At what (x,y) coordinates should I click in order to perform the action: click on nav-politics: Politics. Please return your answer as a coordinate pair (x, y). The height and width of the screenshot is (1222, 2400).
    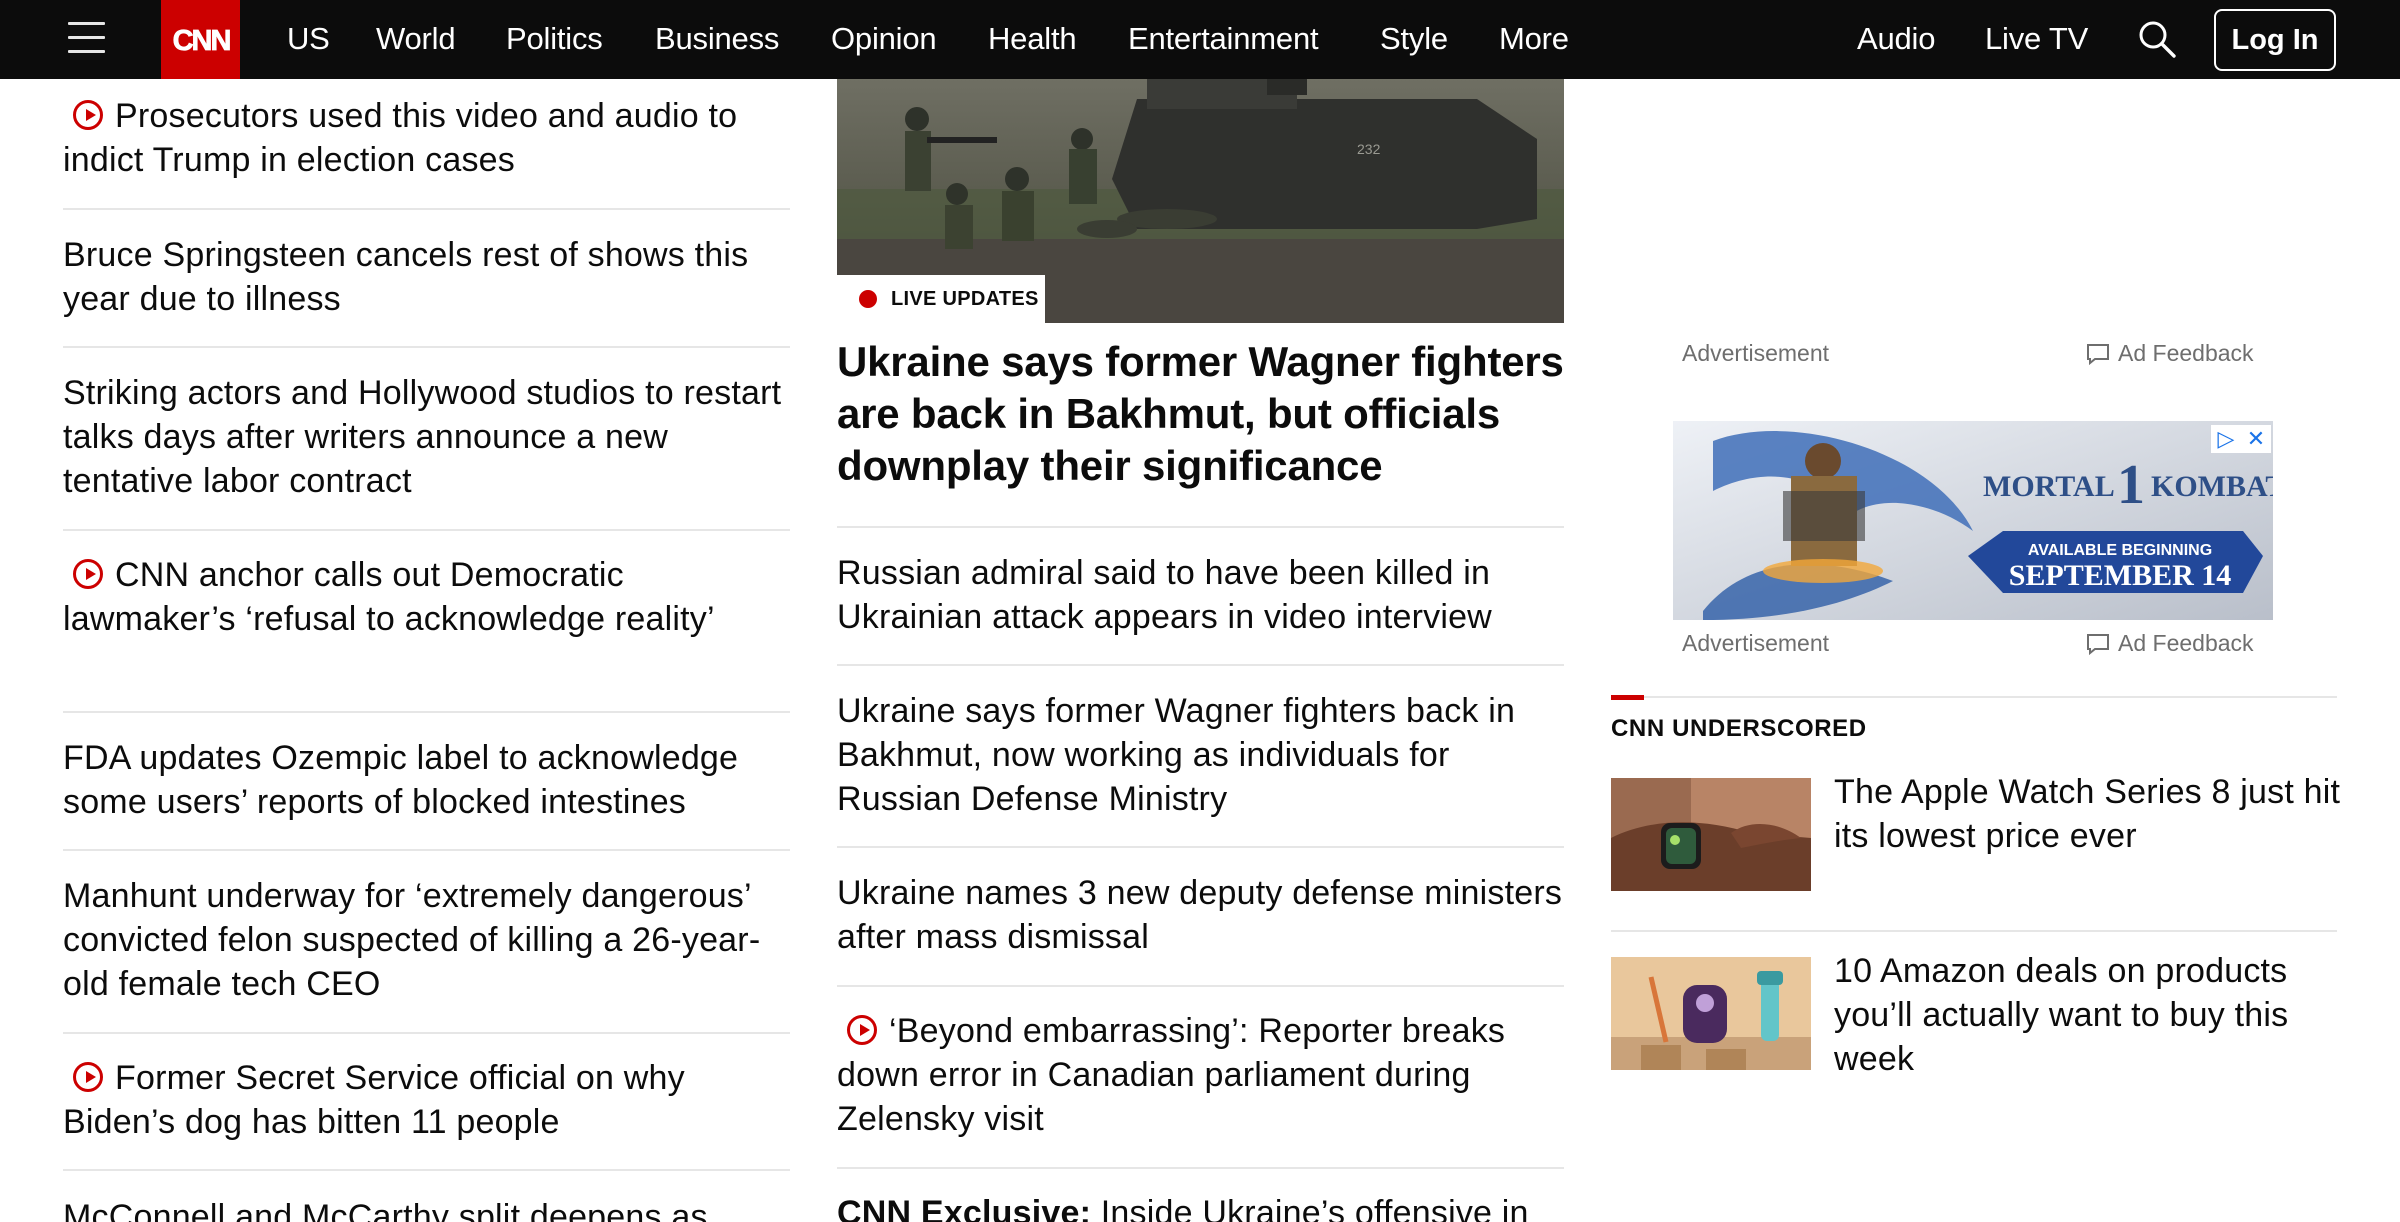
    Looking at the image, I should click on (554, 39).